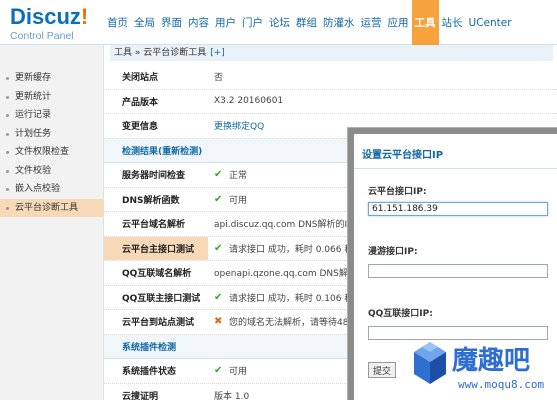  I want to click on nav-forum: 论坛, so click(279, 22).